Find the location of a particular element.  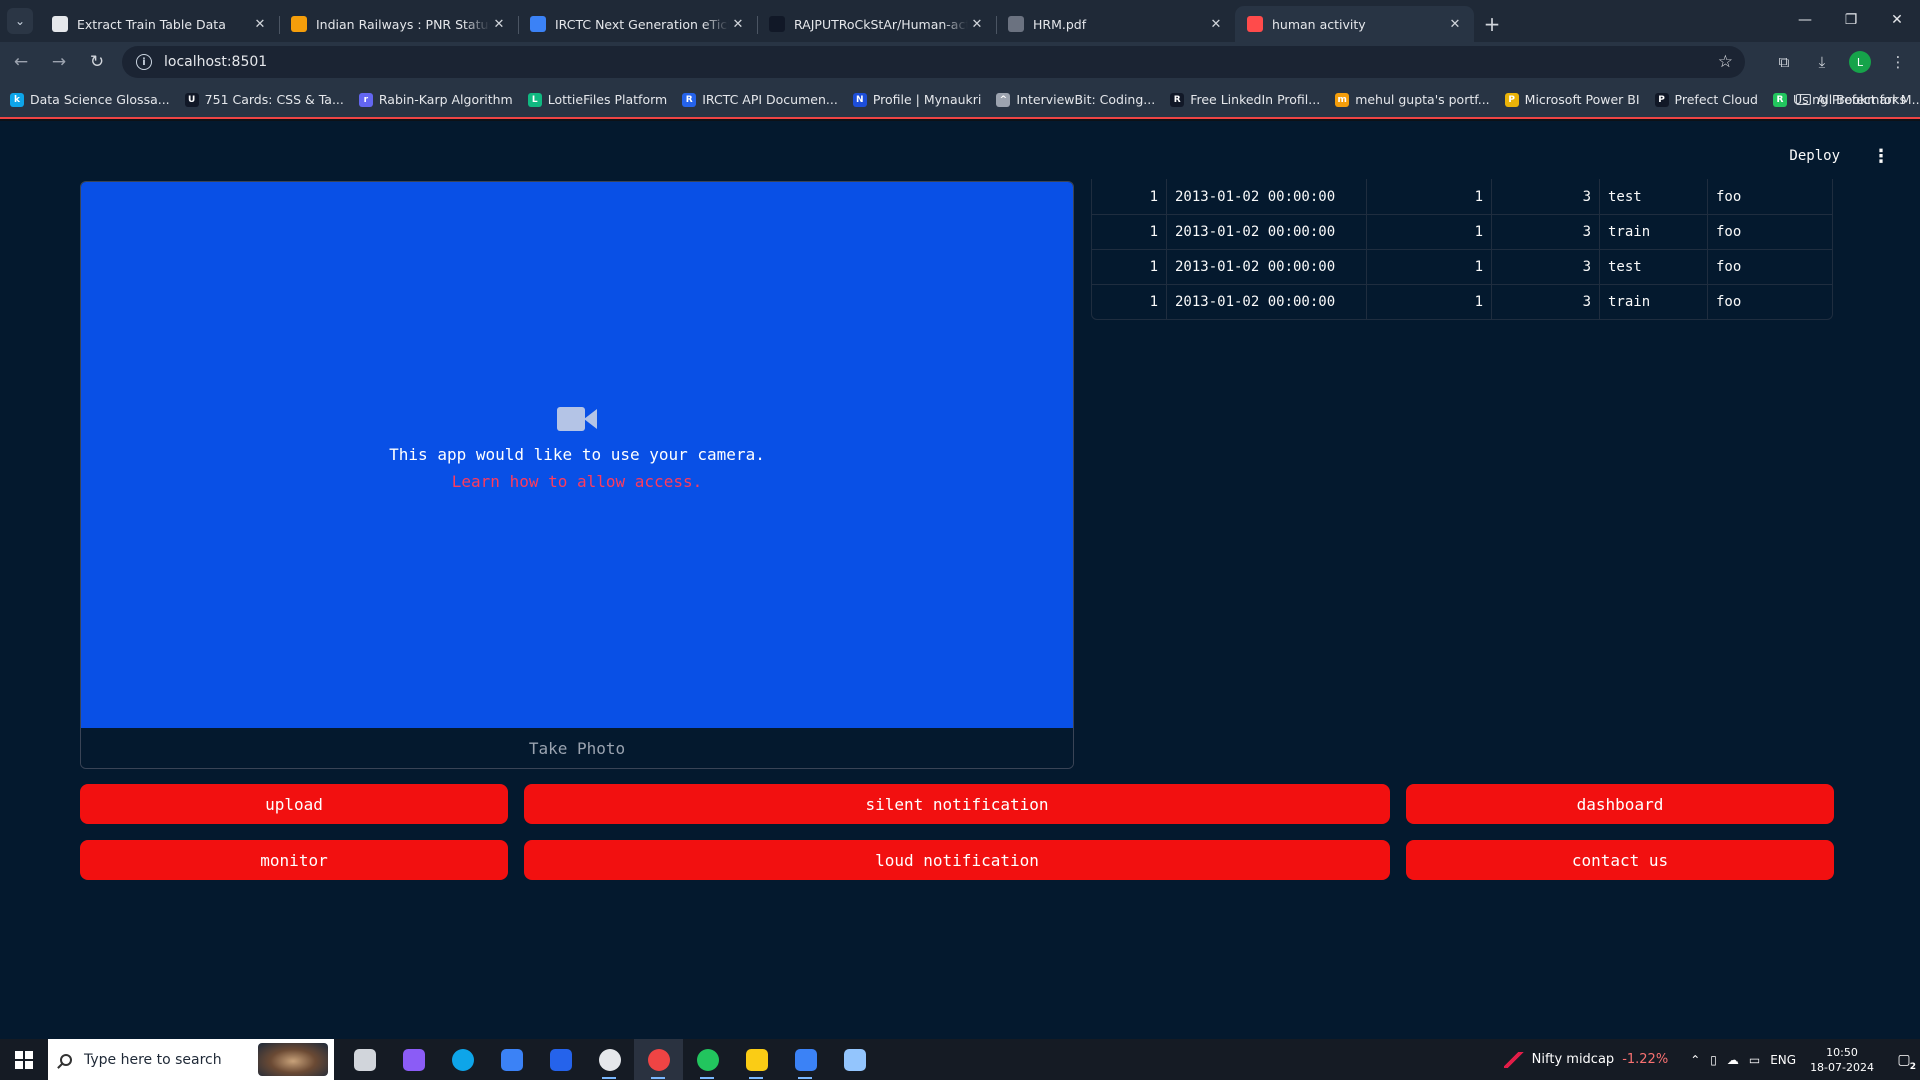

all-bookmarks-button: All Bookmarks is located at coordinates (1850, 99).